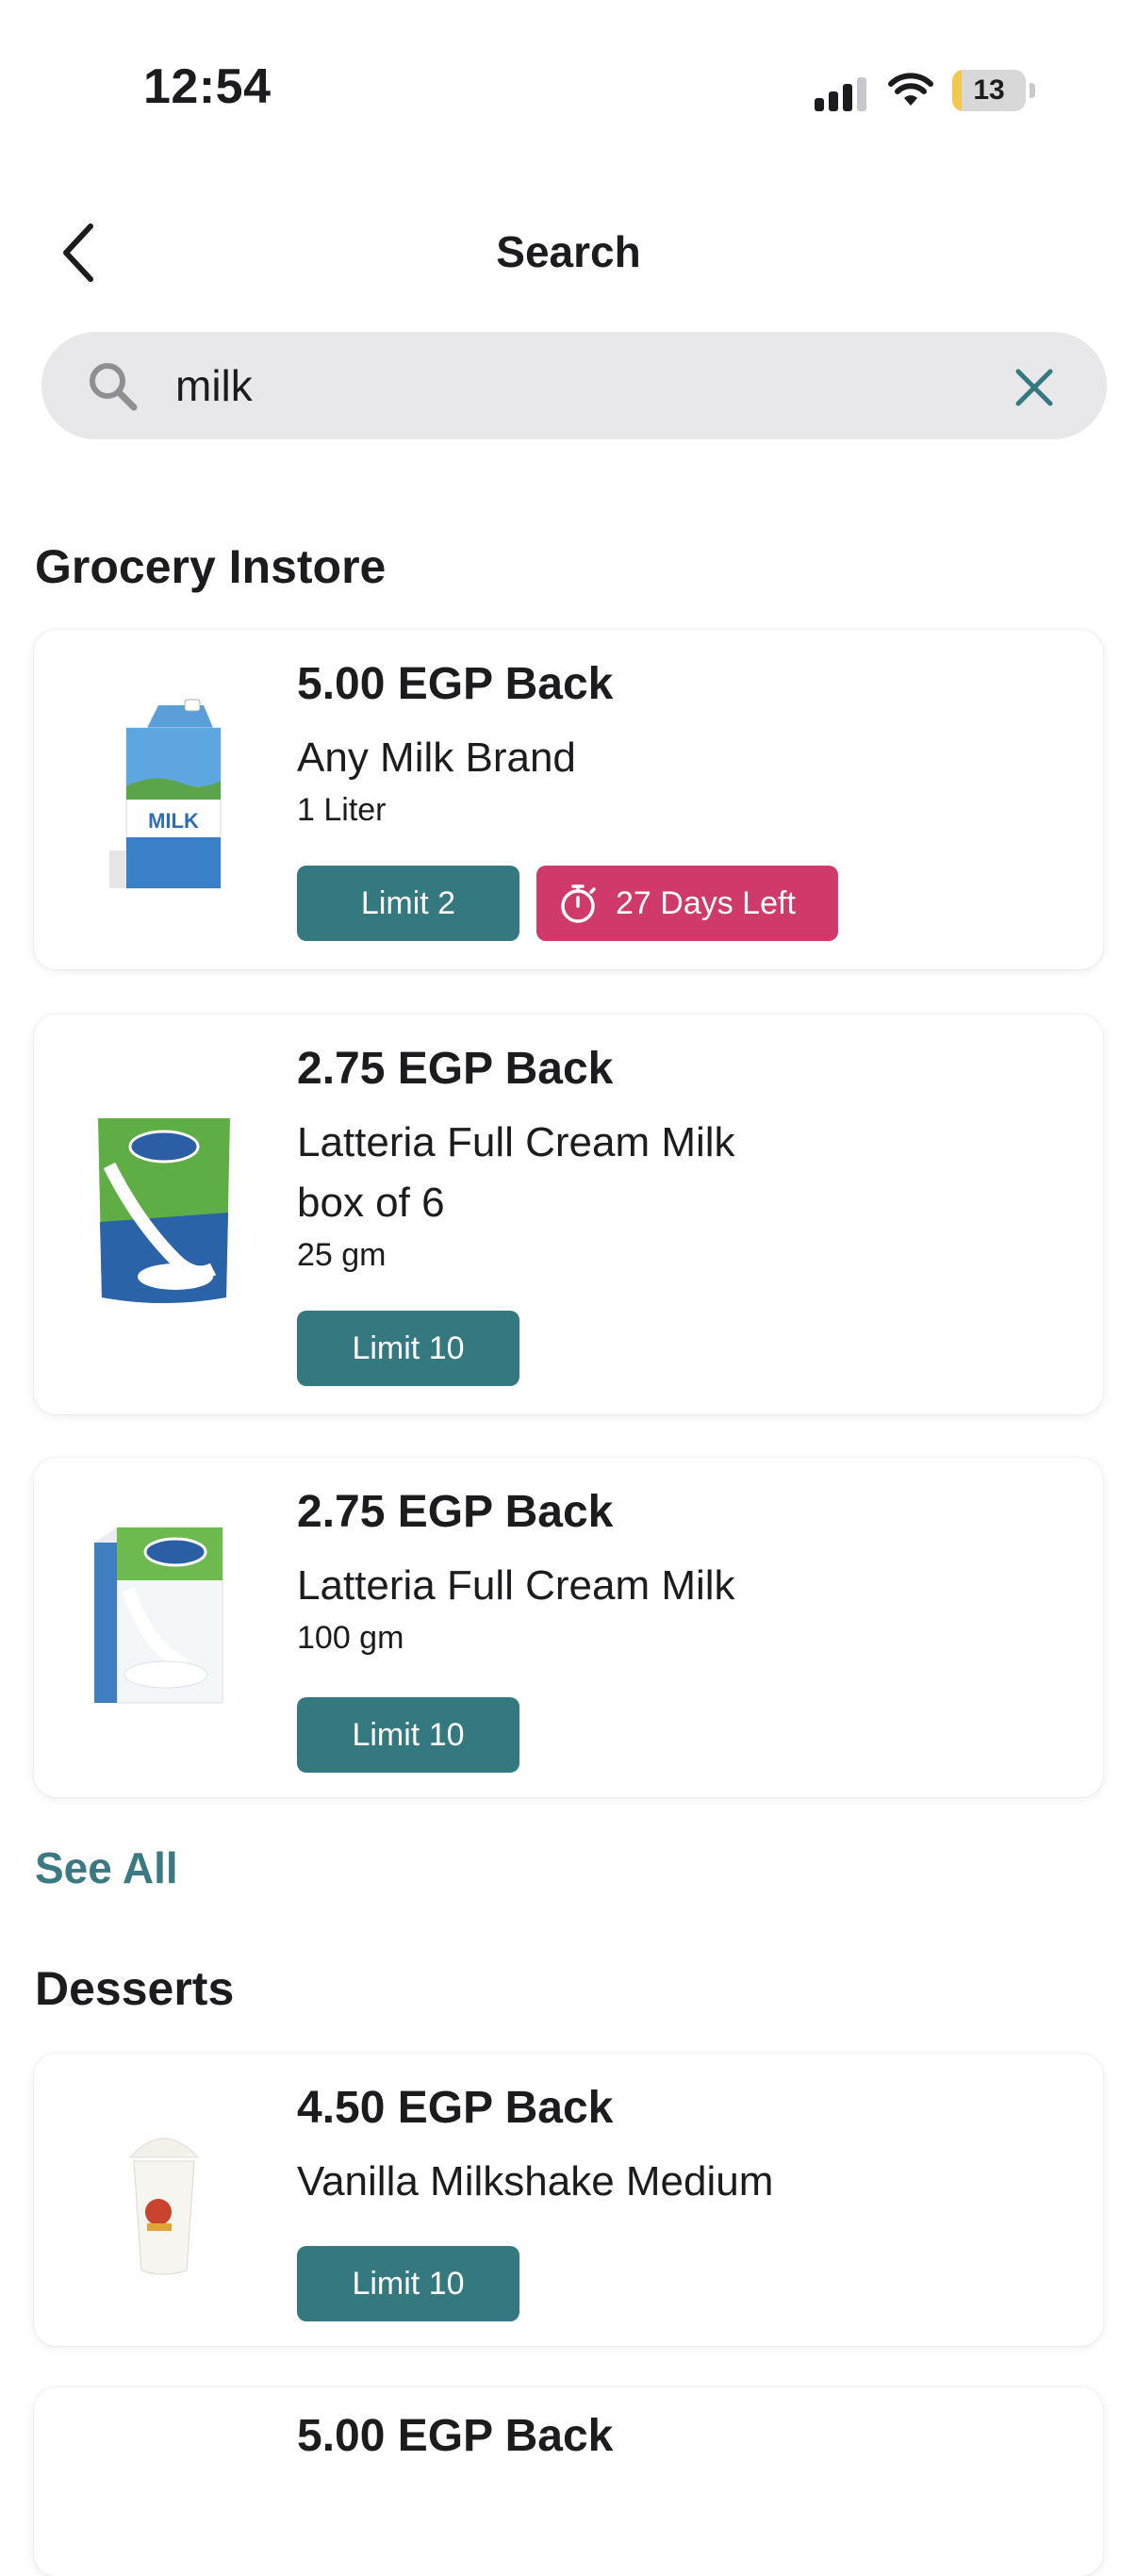 The image size is (1137, 2576). Describe the element at coordinates (165, 794) in the screenshot. I see `milk-carton-image: MILK` at that location.